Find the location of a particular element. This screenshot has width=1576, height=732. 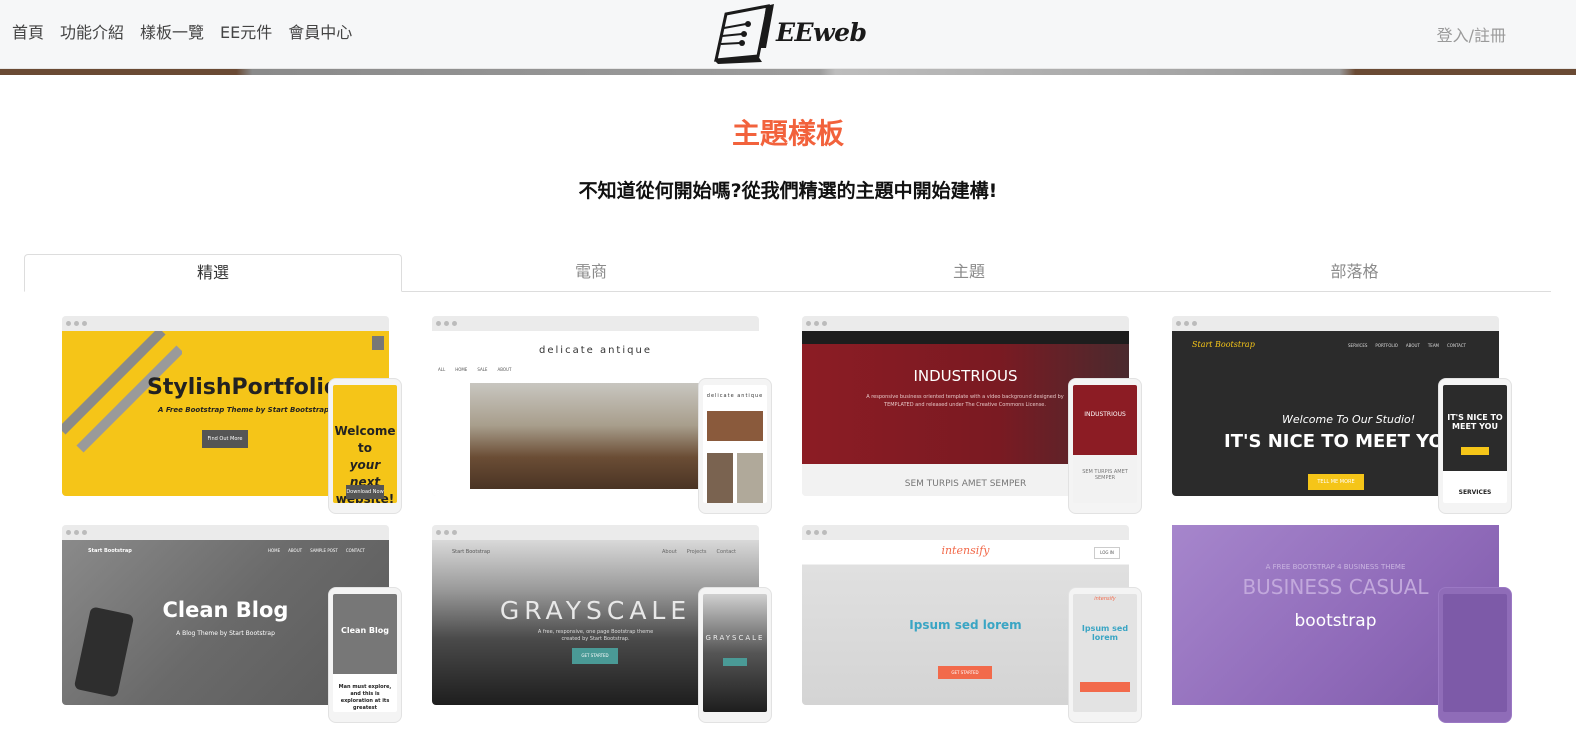

template-nav-item: SERVICES is located at coordinates (1358, 345).